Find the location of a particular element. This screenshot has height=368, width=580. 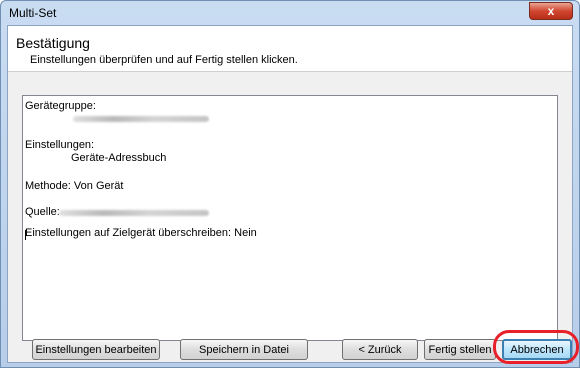

settings-value: Geräte-Adressbuch is located at coordinates (119, 158).